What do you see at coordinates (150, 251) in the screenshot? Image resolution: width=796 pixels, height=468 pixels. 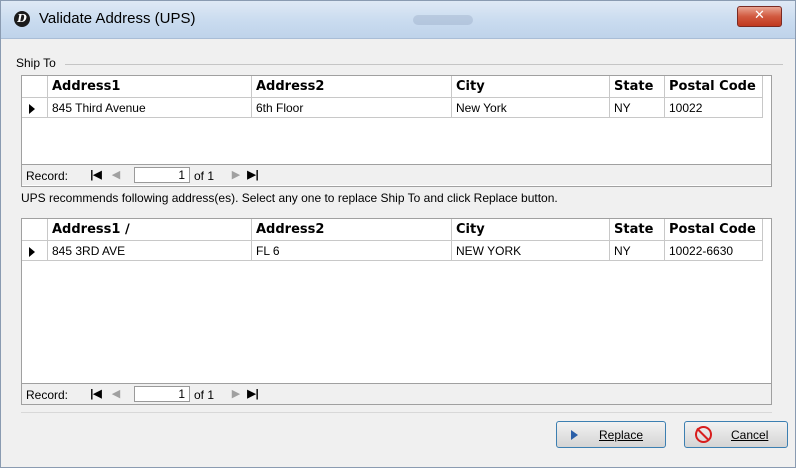 I see `cell-address1: 845 3RD AVE` at bounding box center [150, 251].